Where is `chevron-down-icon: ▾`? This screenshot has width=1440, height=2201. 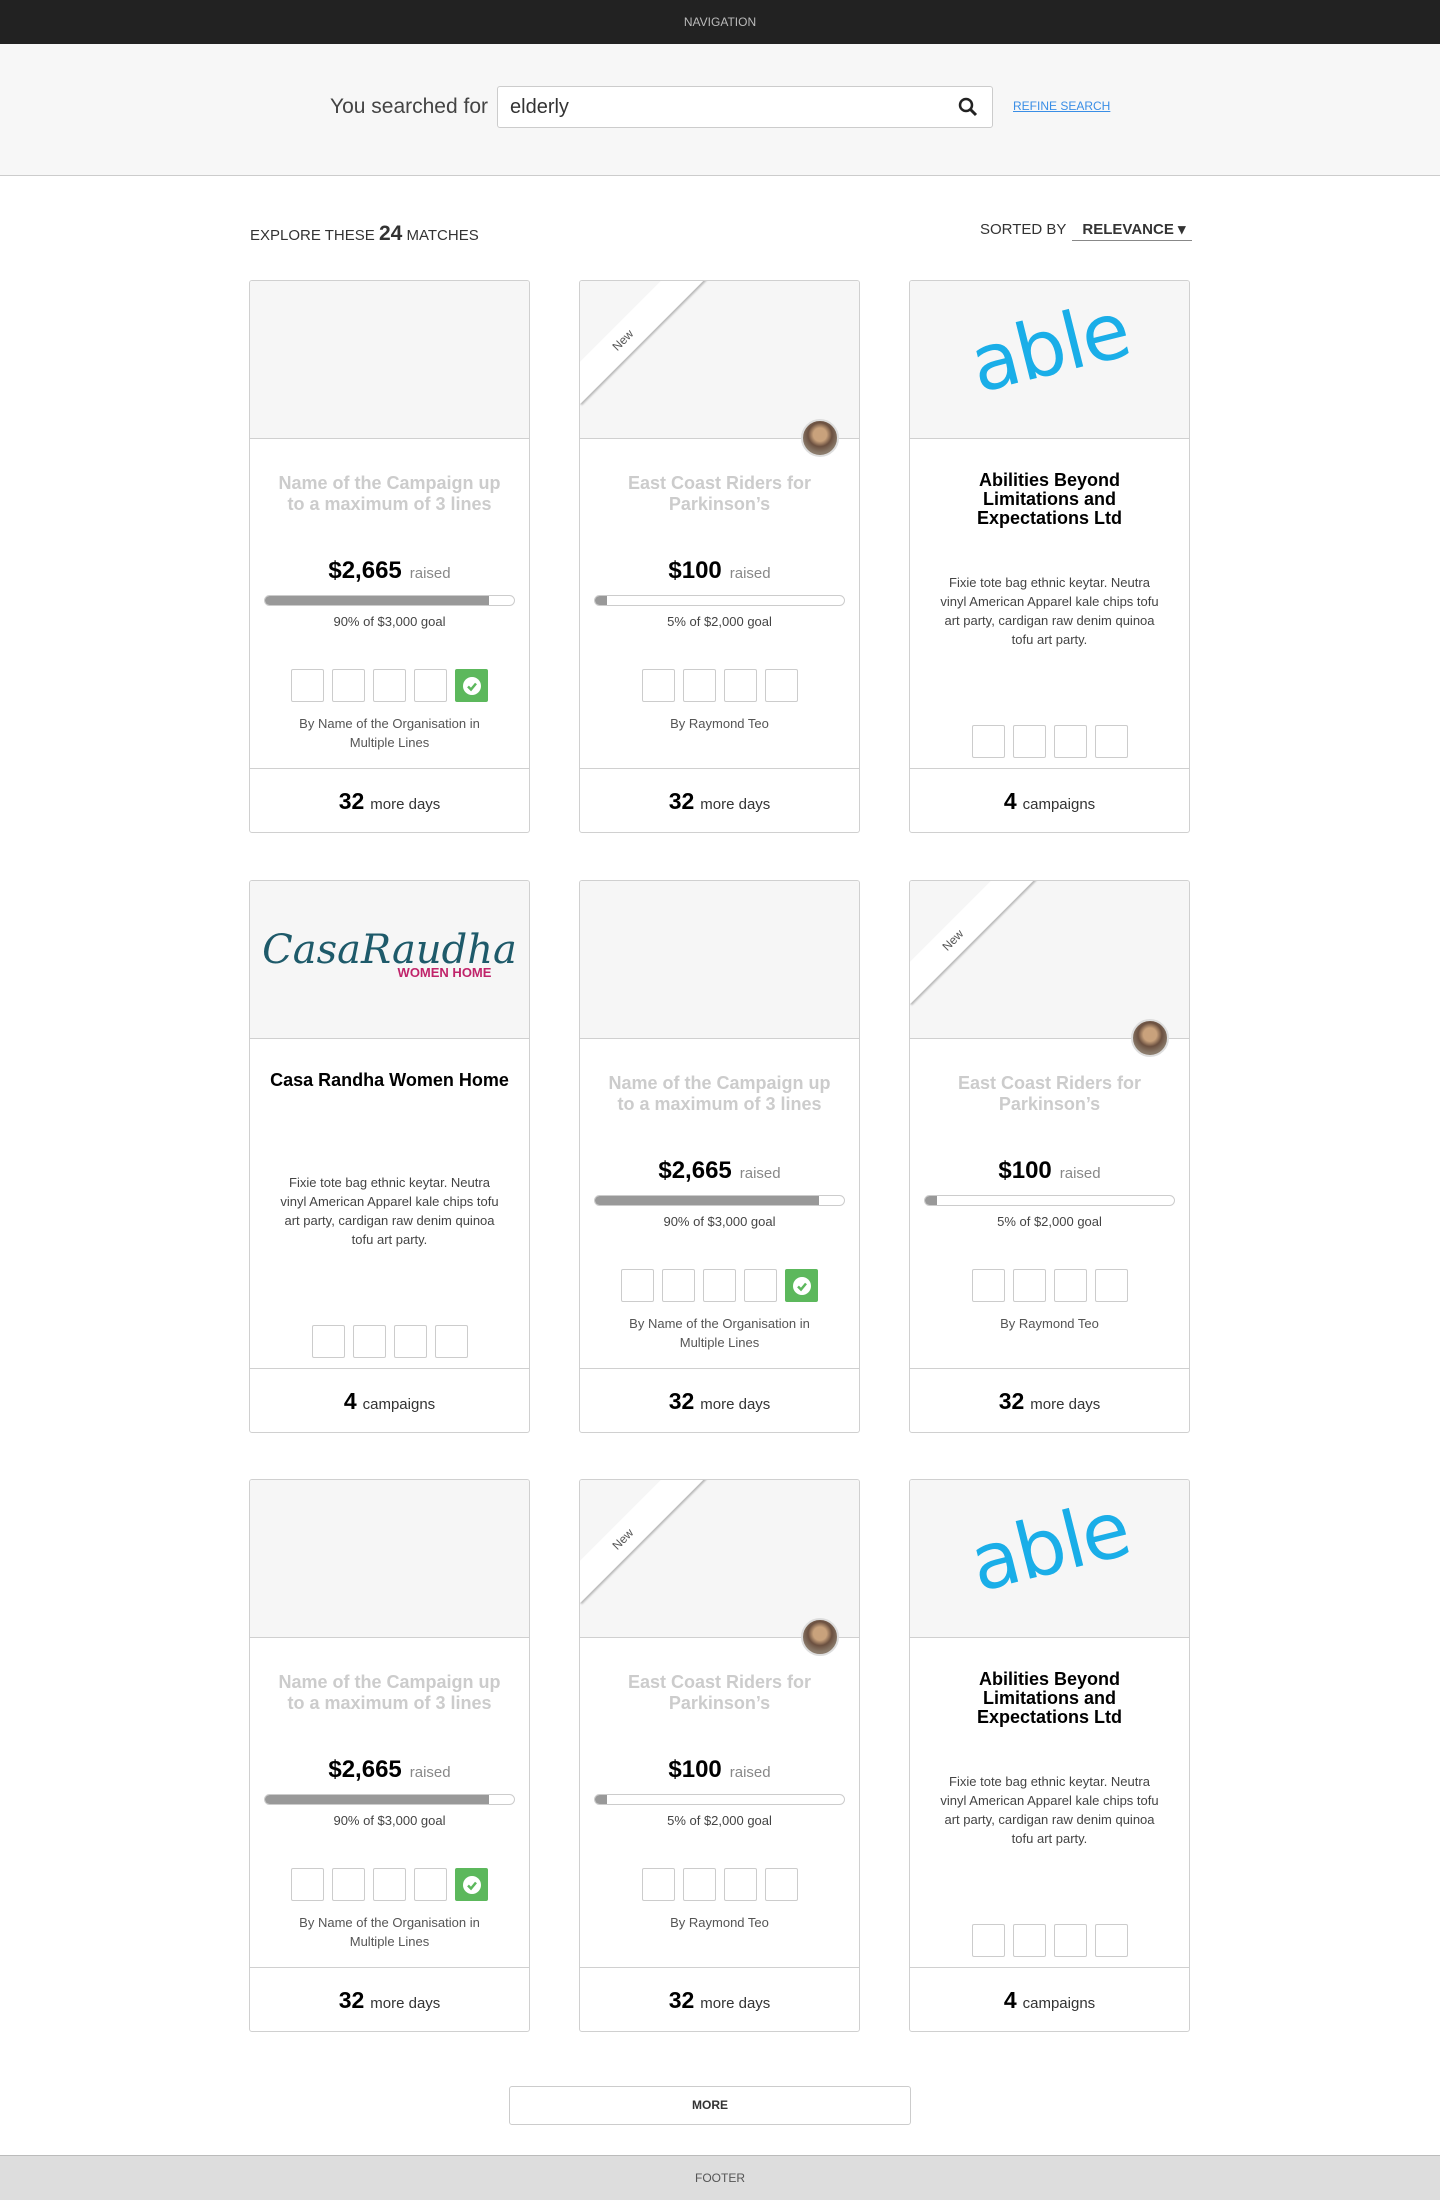 chevron-down-icon: ▾ is located at coordinates (1182, 229).